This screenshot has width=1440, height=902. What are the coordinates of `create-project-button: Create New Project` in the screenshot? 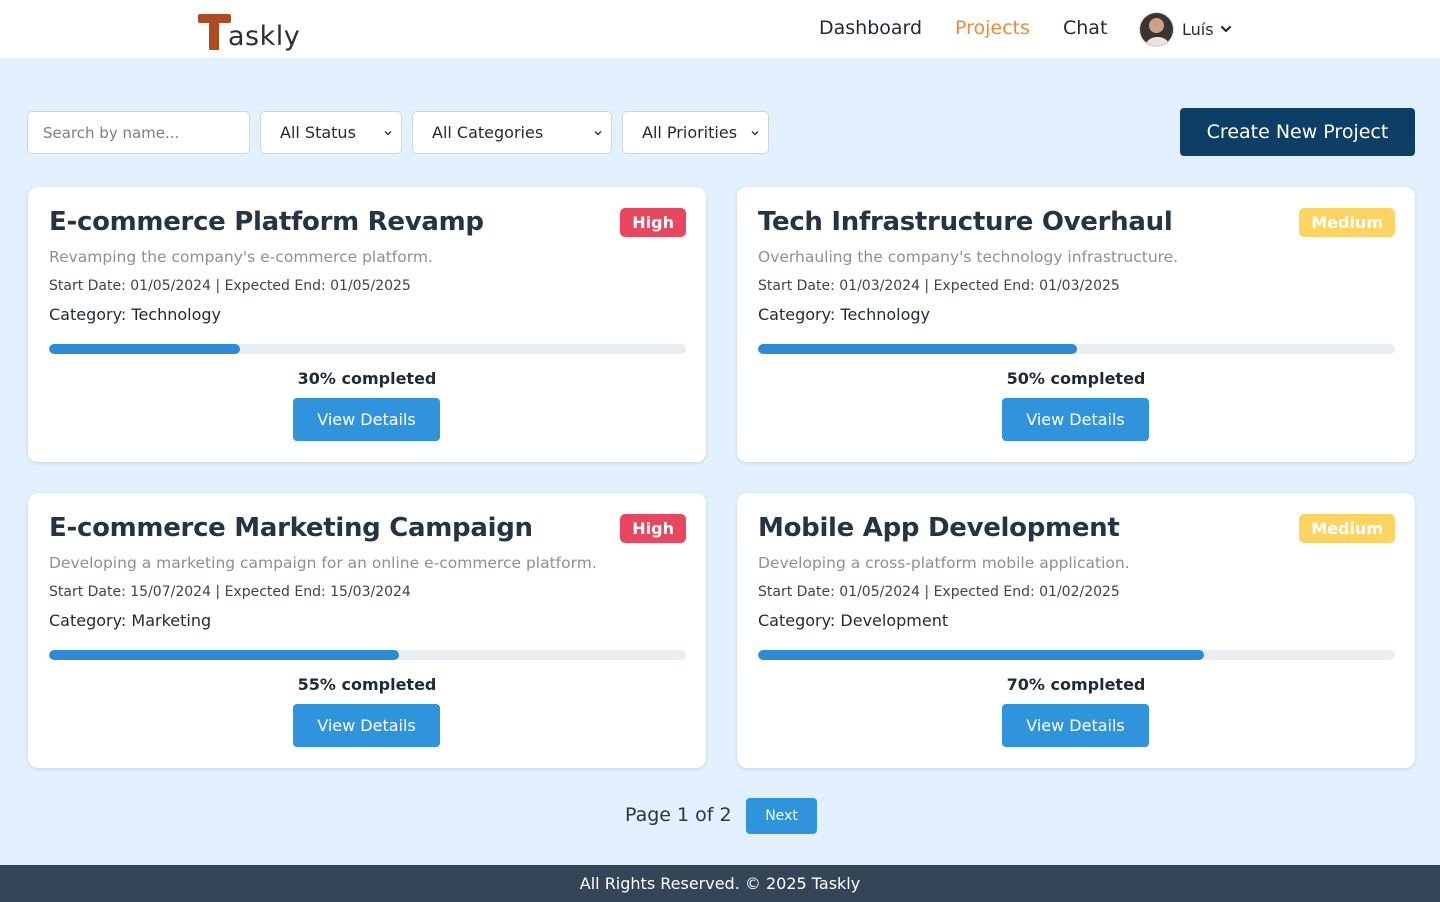 It's located at (1297, 132).